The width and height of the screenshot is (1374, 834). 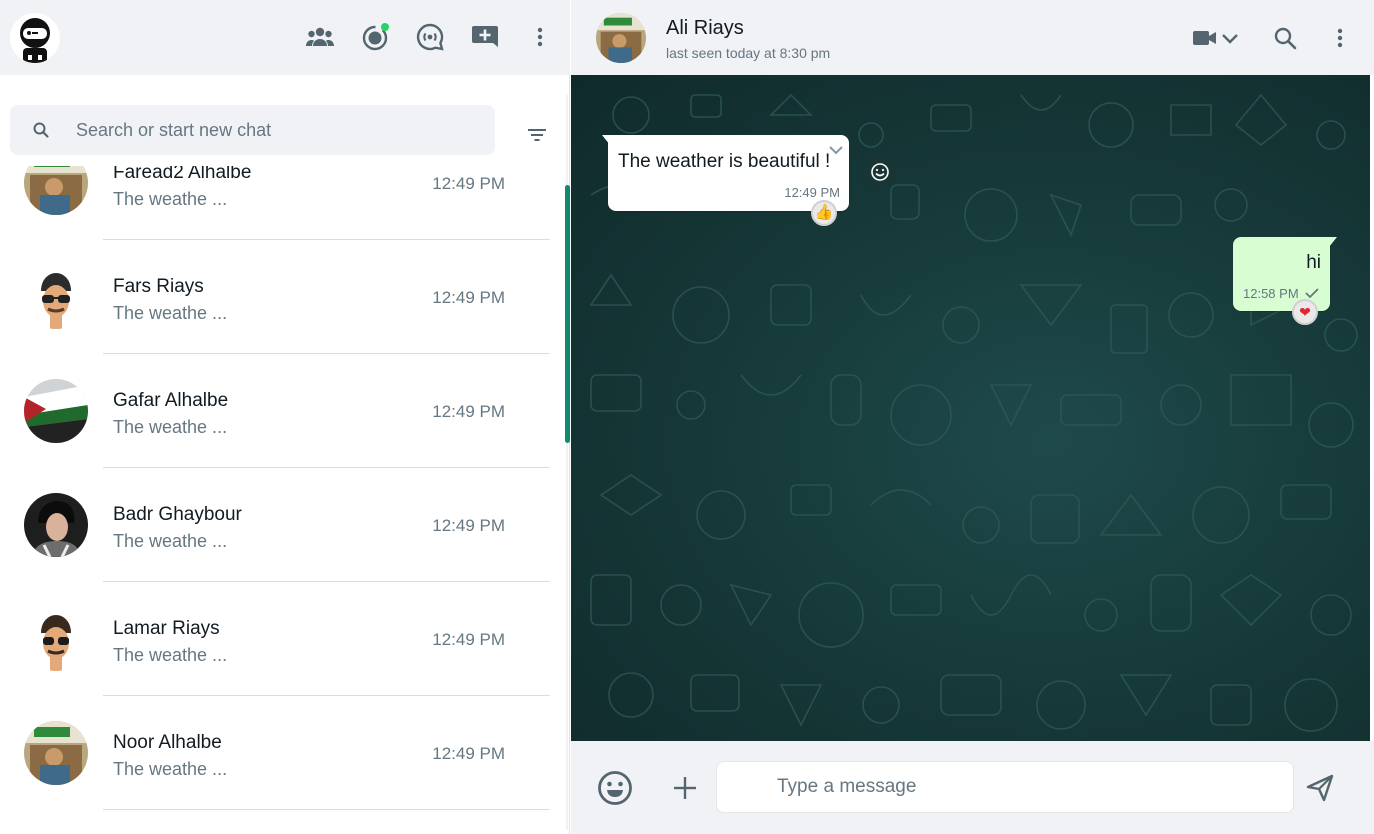 I want to click on video-call-button, so click(x=1216, y=38).